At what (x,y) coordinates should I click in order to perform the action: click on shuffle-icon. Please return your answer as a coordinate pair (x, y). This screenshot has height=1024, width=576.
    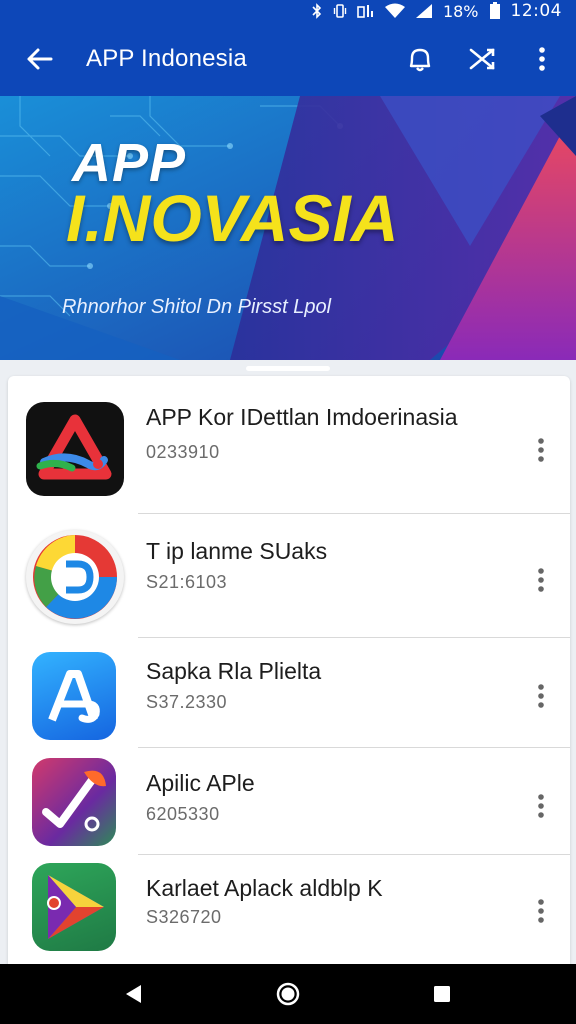
    Looking at the image, I should click on (482, 59).